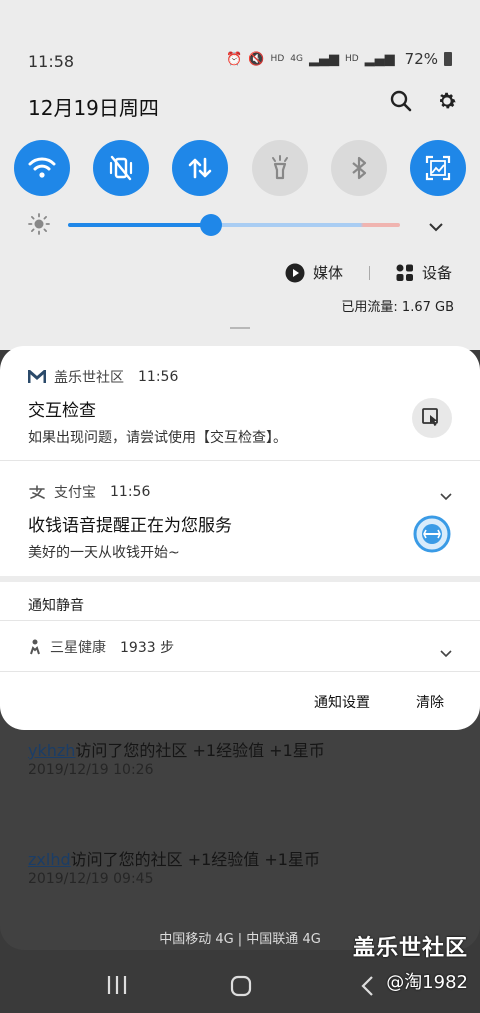 Image resolution: width=480 pixels, height=1013 pixels. Describe the element at coordinates (410, 962) in the screenshot. I see `watermark: 盖乐世社区 @淘1982` at that location.